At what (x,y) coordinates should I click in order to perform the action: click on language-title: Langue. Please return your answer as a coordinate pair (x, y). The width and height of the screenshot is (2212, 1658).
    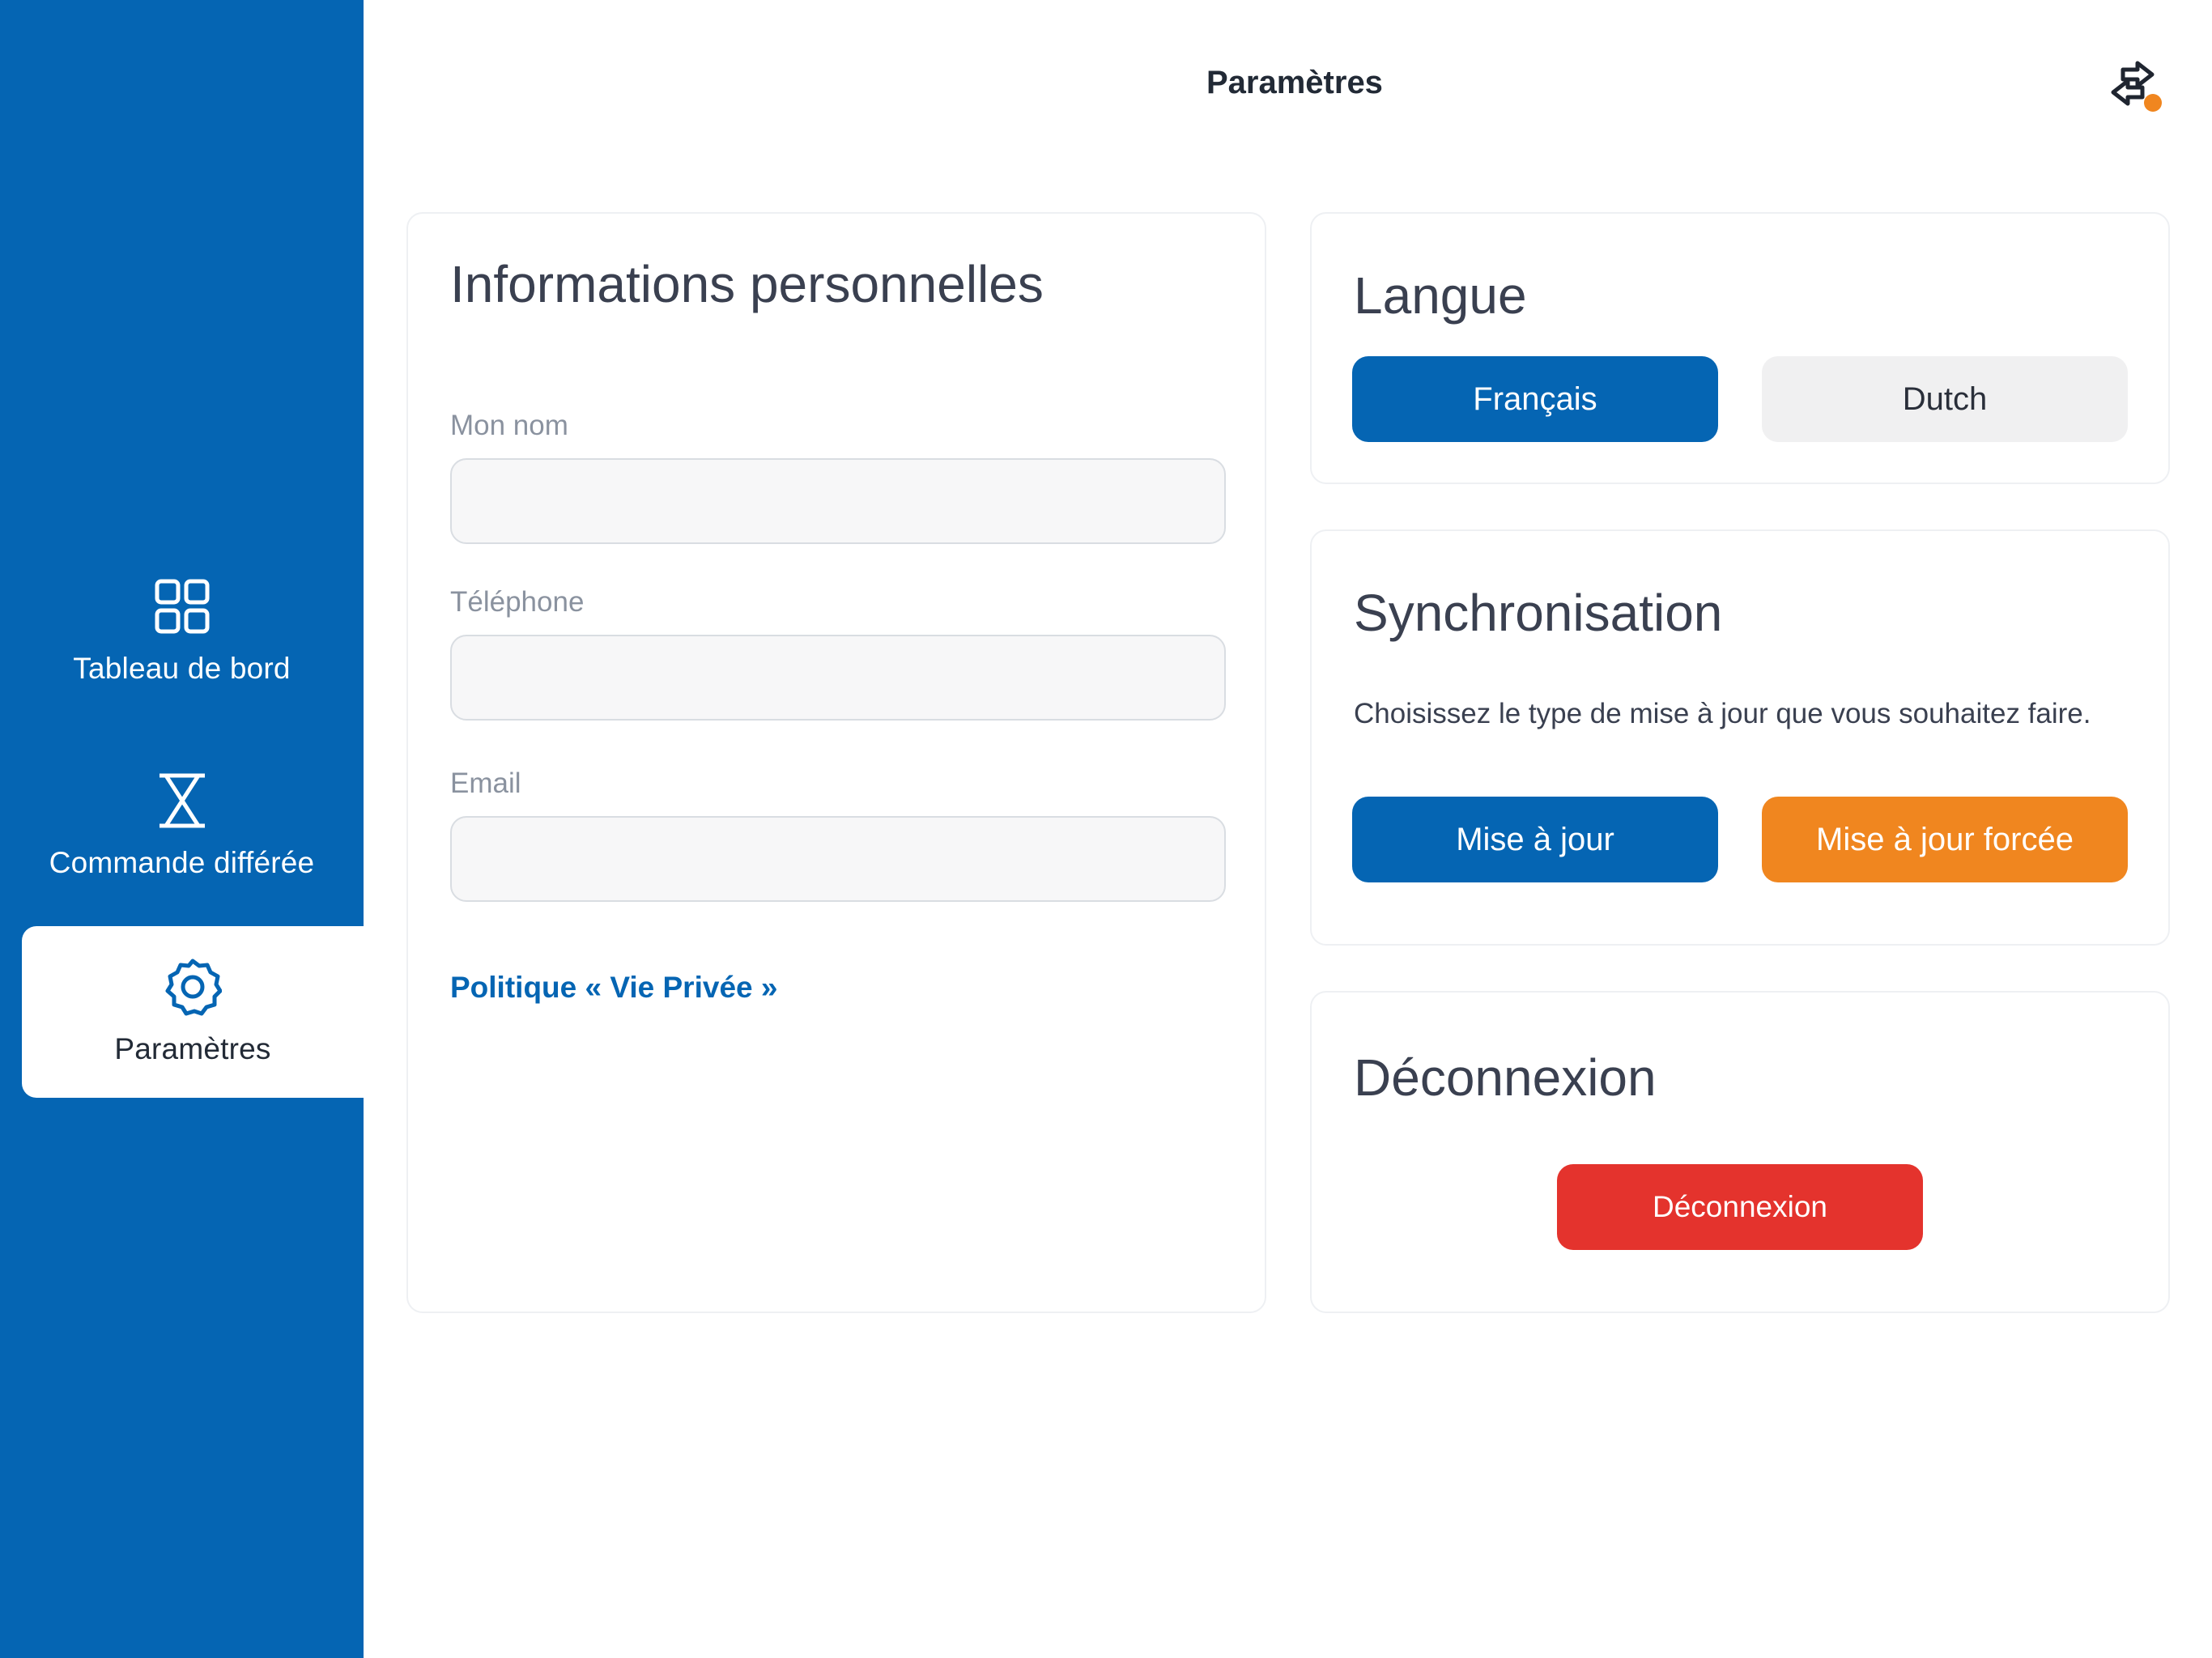
    Looking at the image, I should click on (1440, 295).